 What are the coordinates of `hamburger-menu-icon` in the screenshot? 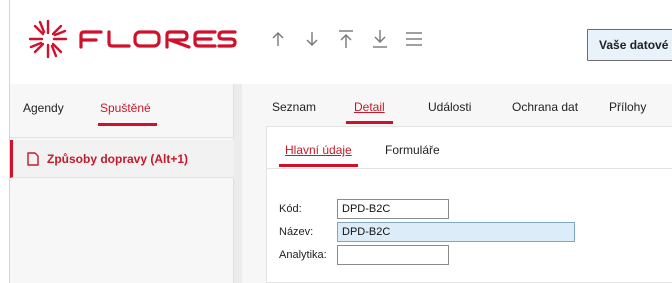 It's located at (414, 39).